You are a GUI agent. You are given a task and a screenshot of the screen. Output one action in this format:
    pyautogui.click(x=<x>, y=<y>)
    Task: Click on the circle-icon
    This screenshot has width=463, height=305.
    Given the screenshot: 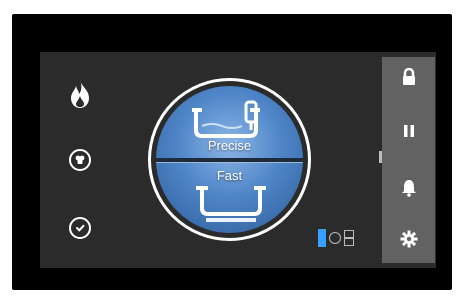 What is the action you would take?
    pyautogui.click(x=335, y=238)
    